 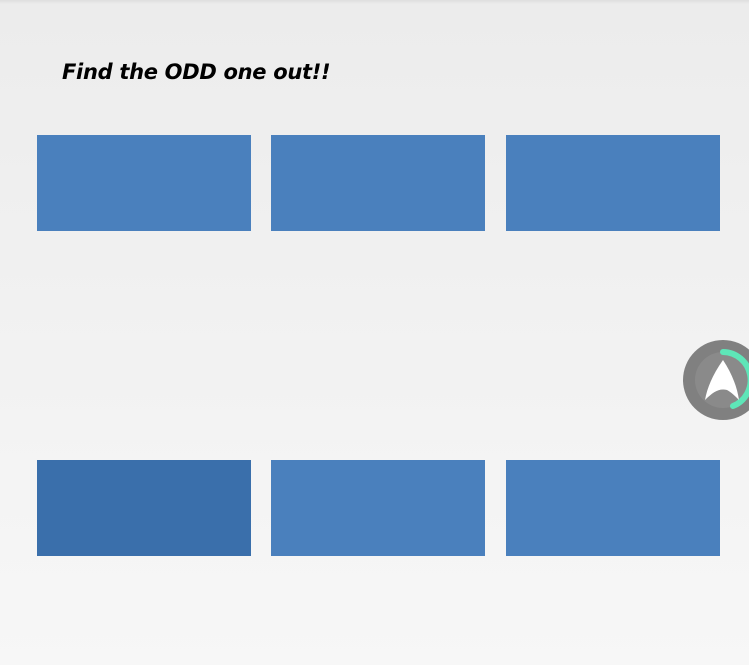 I want to click on floating-assistant-button, so click(x=716, y=380).